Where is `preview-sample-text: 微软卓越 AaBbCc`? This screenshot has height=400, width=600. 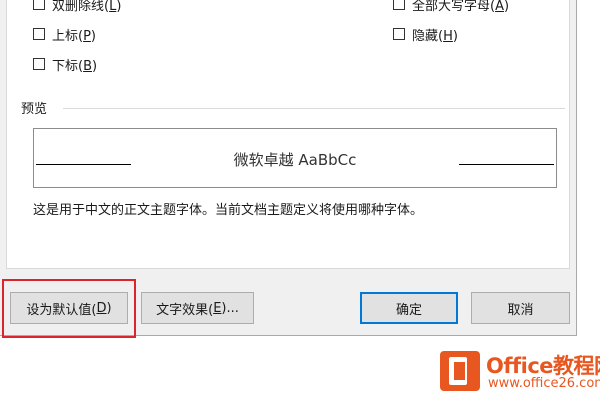 preview-sample-text: 微软卓越 AaBbCc is located at coordinates (295, 160).